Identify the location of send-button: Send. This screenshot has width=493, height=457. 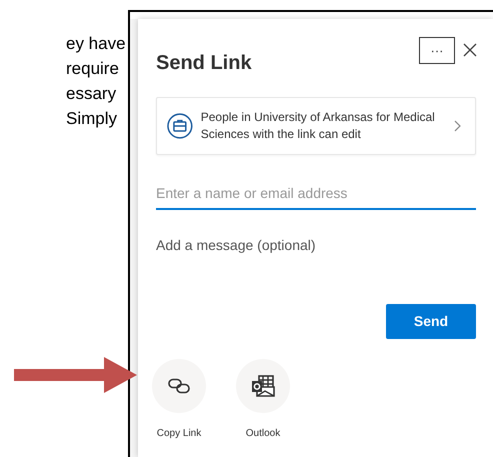
(431, 321).